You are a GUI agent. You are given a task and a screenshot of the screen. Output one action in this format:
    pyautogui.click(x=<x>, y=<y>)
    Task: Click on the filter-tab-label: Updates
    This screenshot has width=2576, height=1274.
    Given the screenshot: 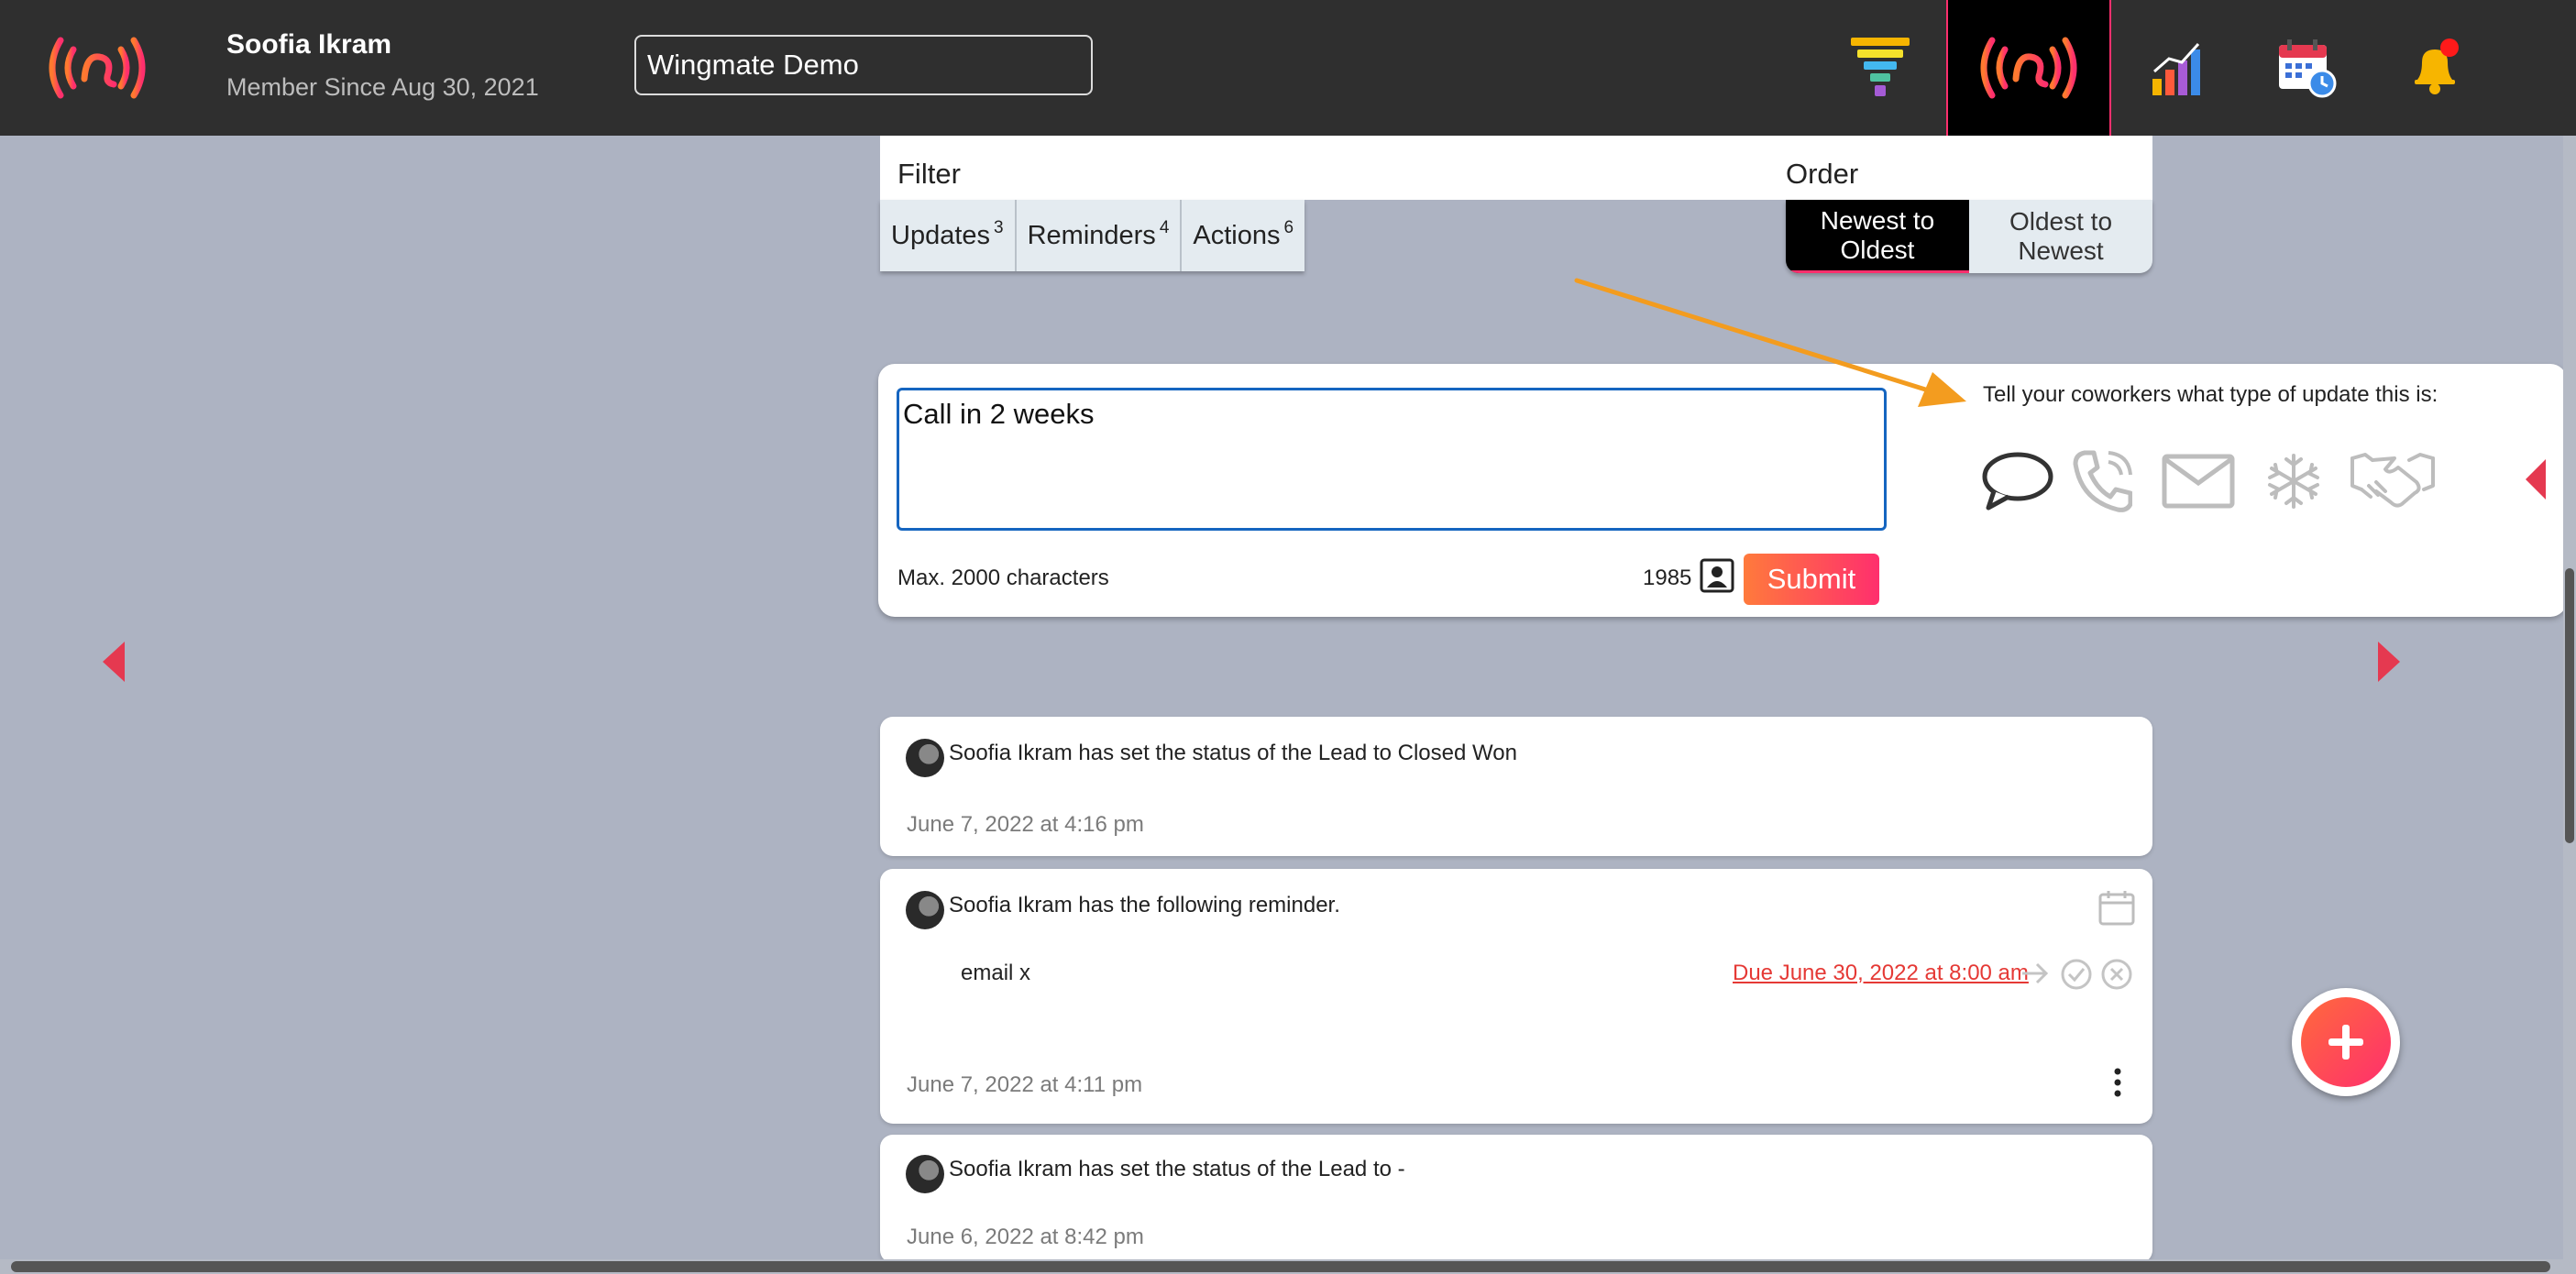 What is the action you would take?
    pyautogui.click(x=941, y=235)
    